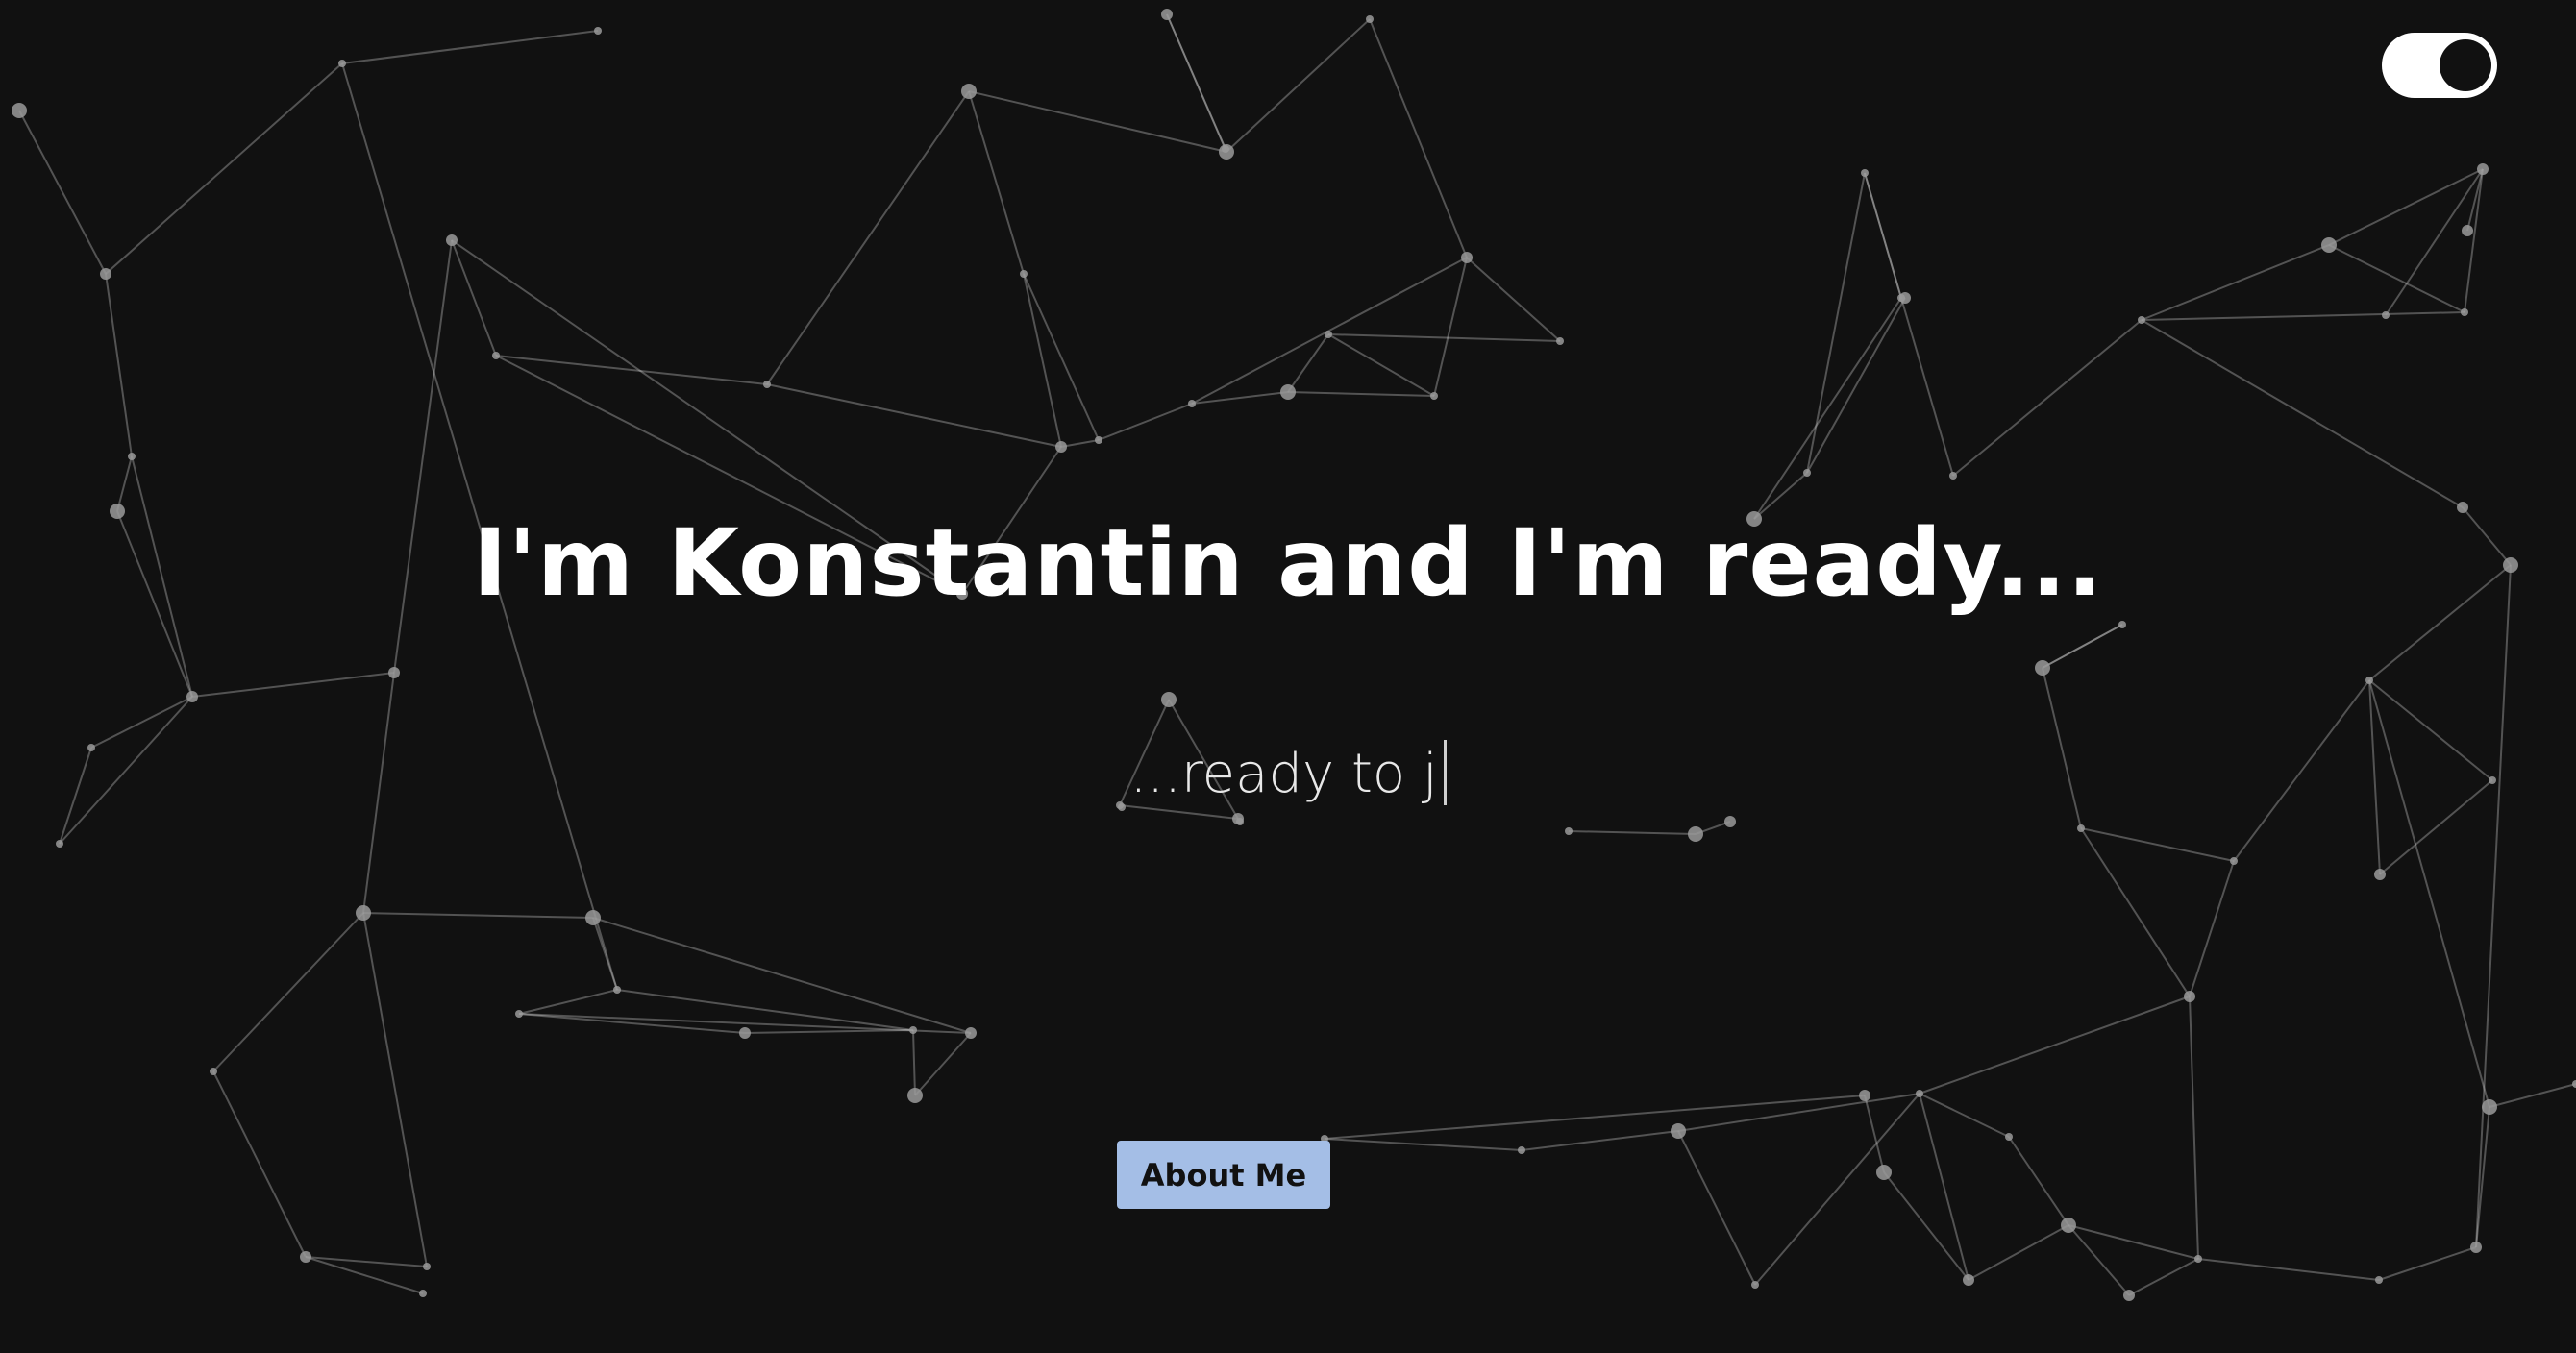 This screenshot has height=1353, width=2576. What do you see at coordinates (1223, 1175) in the screenshot?
I see `about-me-button: About Me` at bounding box center [1223, 1175].